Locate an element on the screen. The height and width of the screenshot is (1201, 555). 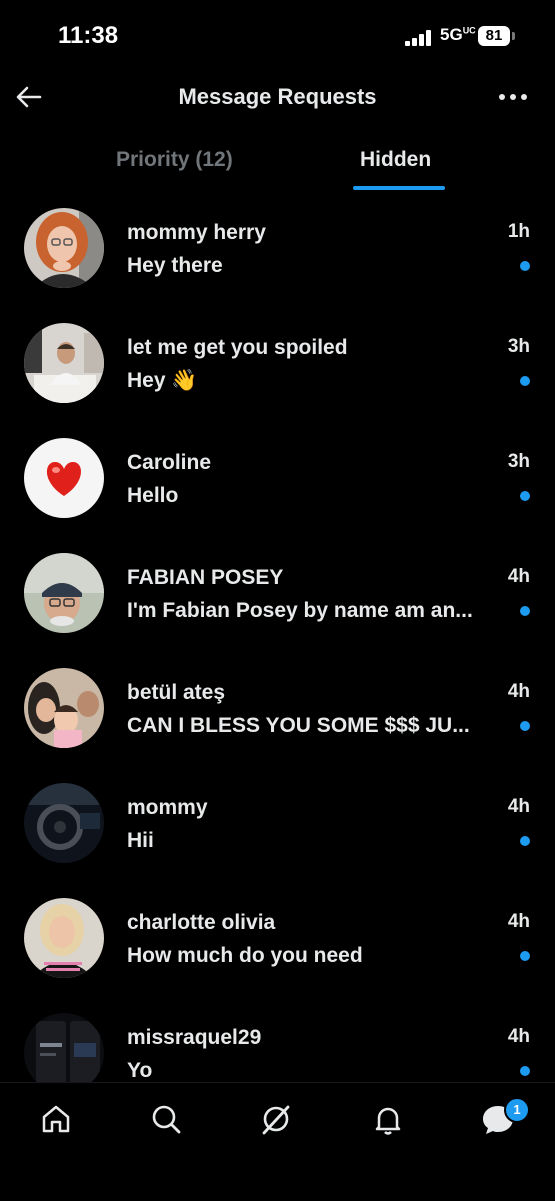
network-indicator: 5GUC is located at coordinates (458, 34).